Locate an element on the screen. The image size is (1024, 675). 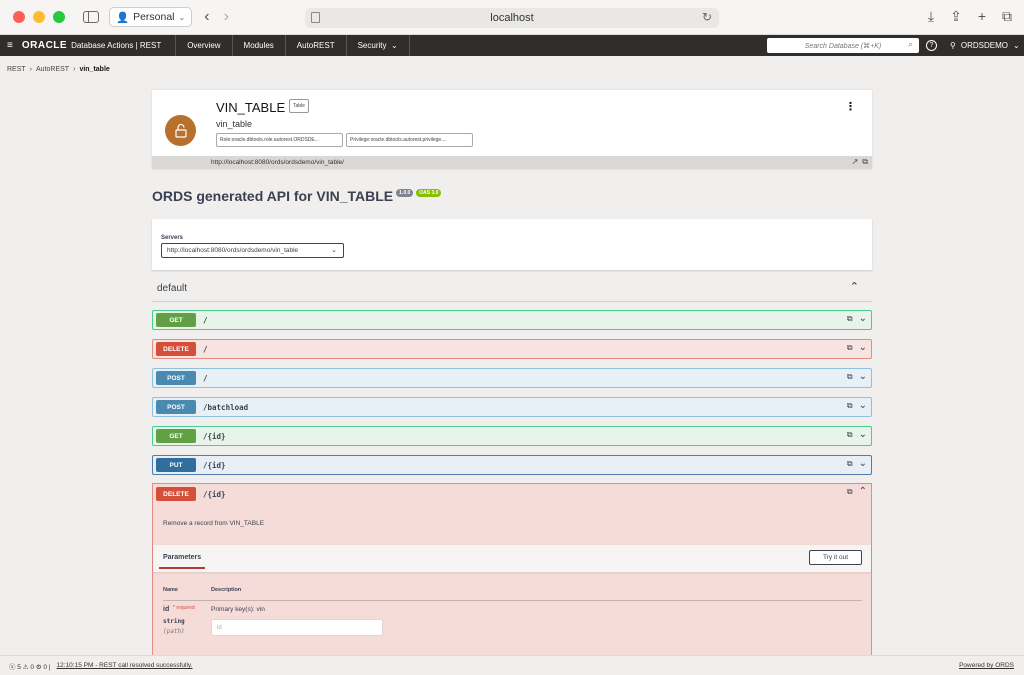
operation-row: POST / ⧉ ⌄ is located at coordinates (512, 378).